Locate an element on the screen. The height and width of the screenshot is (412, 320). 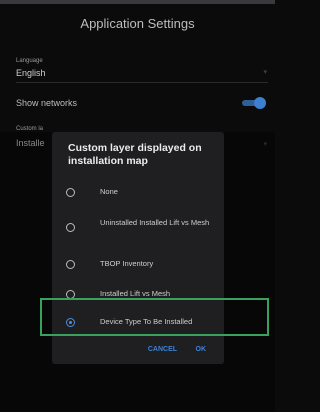
option-label: Installed Lift vs Mesh is located at coordinates (135, 293).